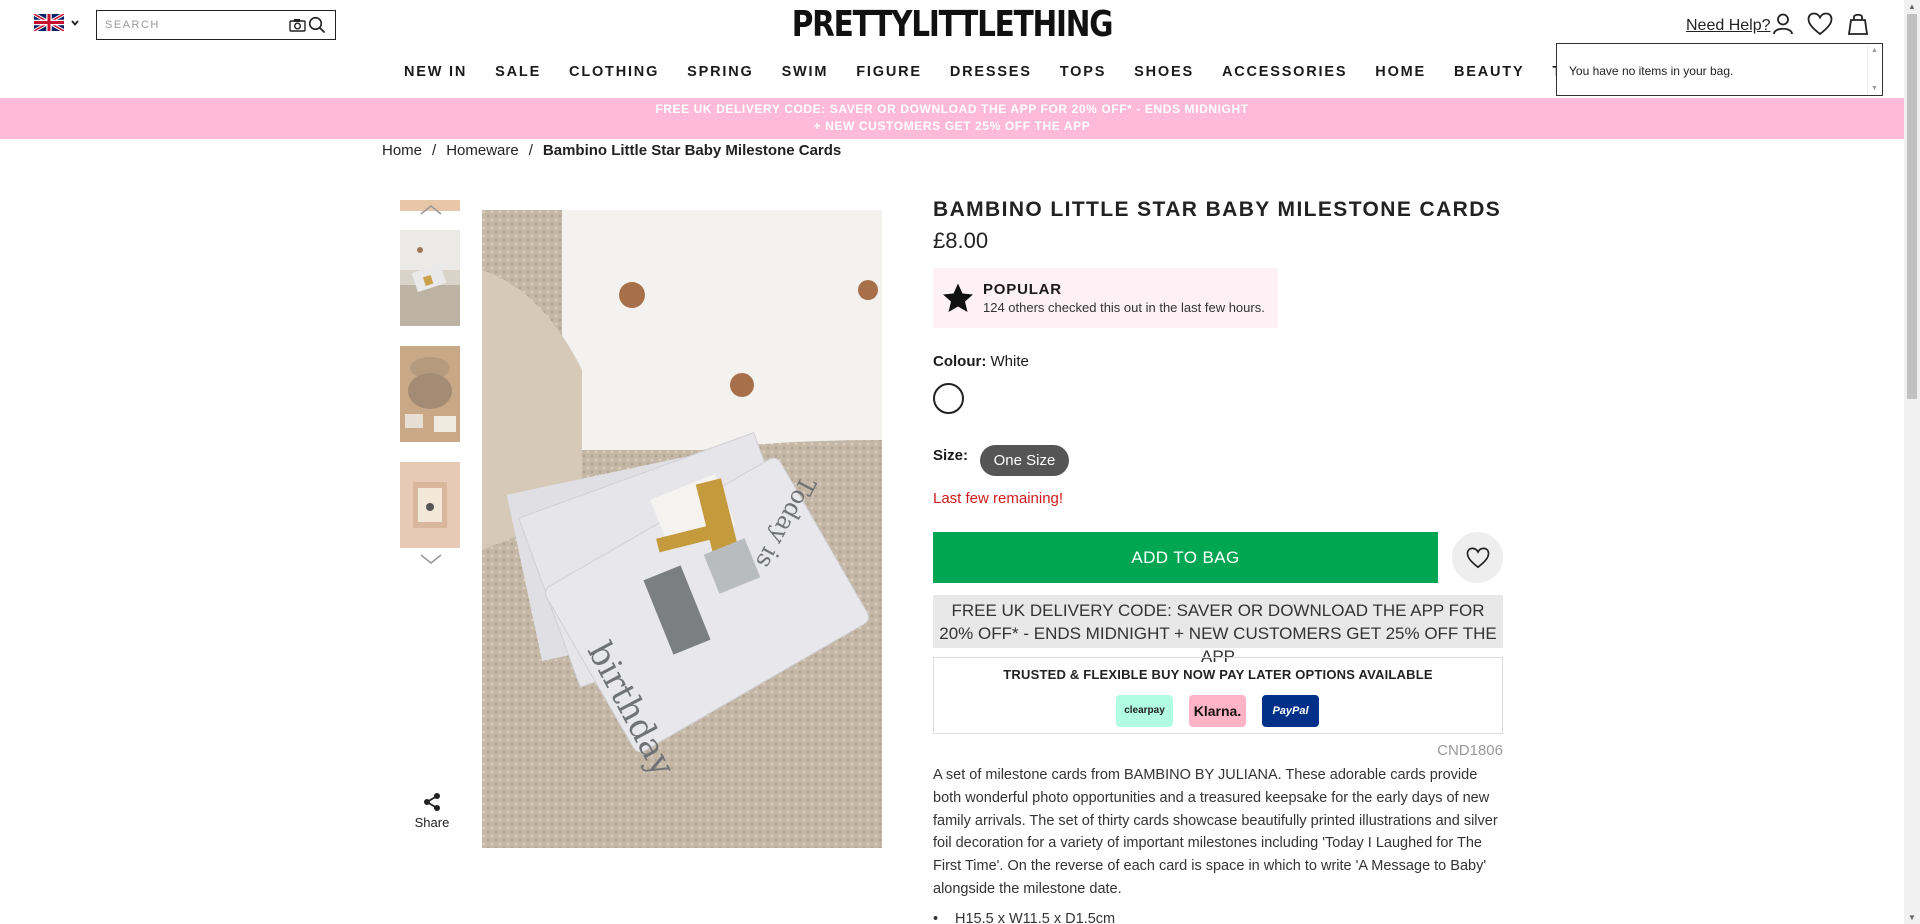  What do you see at coordinates (805, 72) in the screenshot?
I see `nav-item-swim: SWIM` at bounding box center [805, 72].